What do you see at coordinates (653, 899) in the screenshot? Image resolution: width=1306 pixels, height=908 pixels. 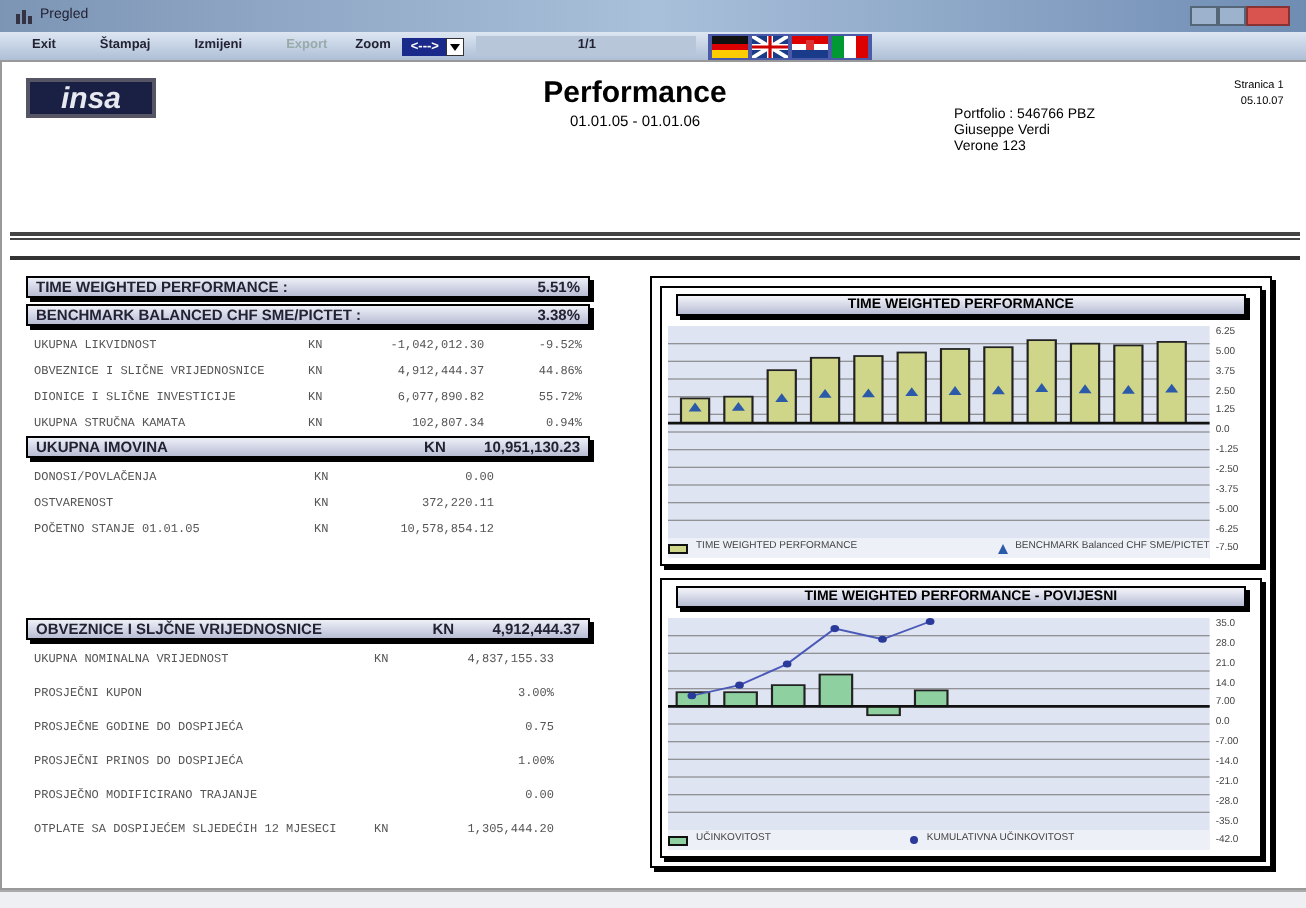 I see `horizontal-scrollbar` at bounding box center [653, 899].